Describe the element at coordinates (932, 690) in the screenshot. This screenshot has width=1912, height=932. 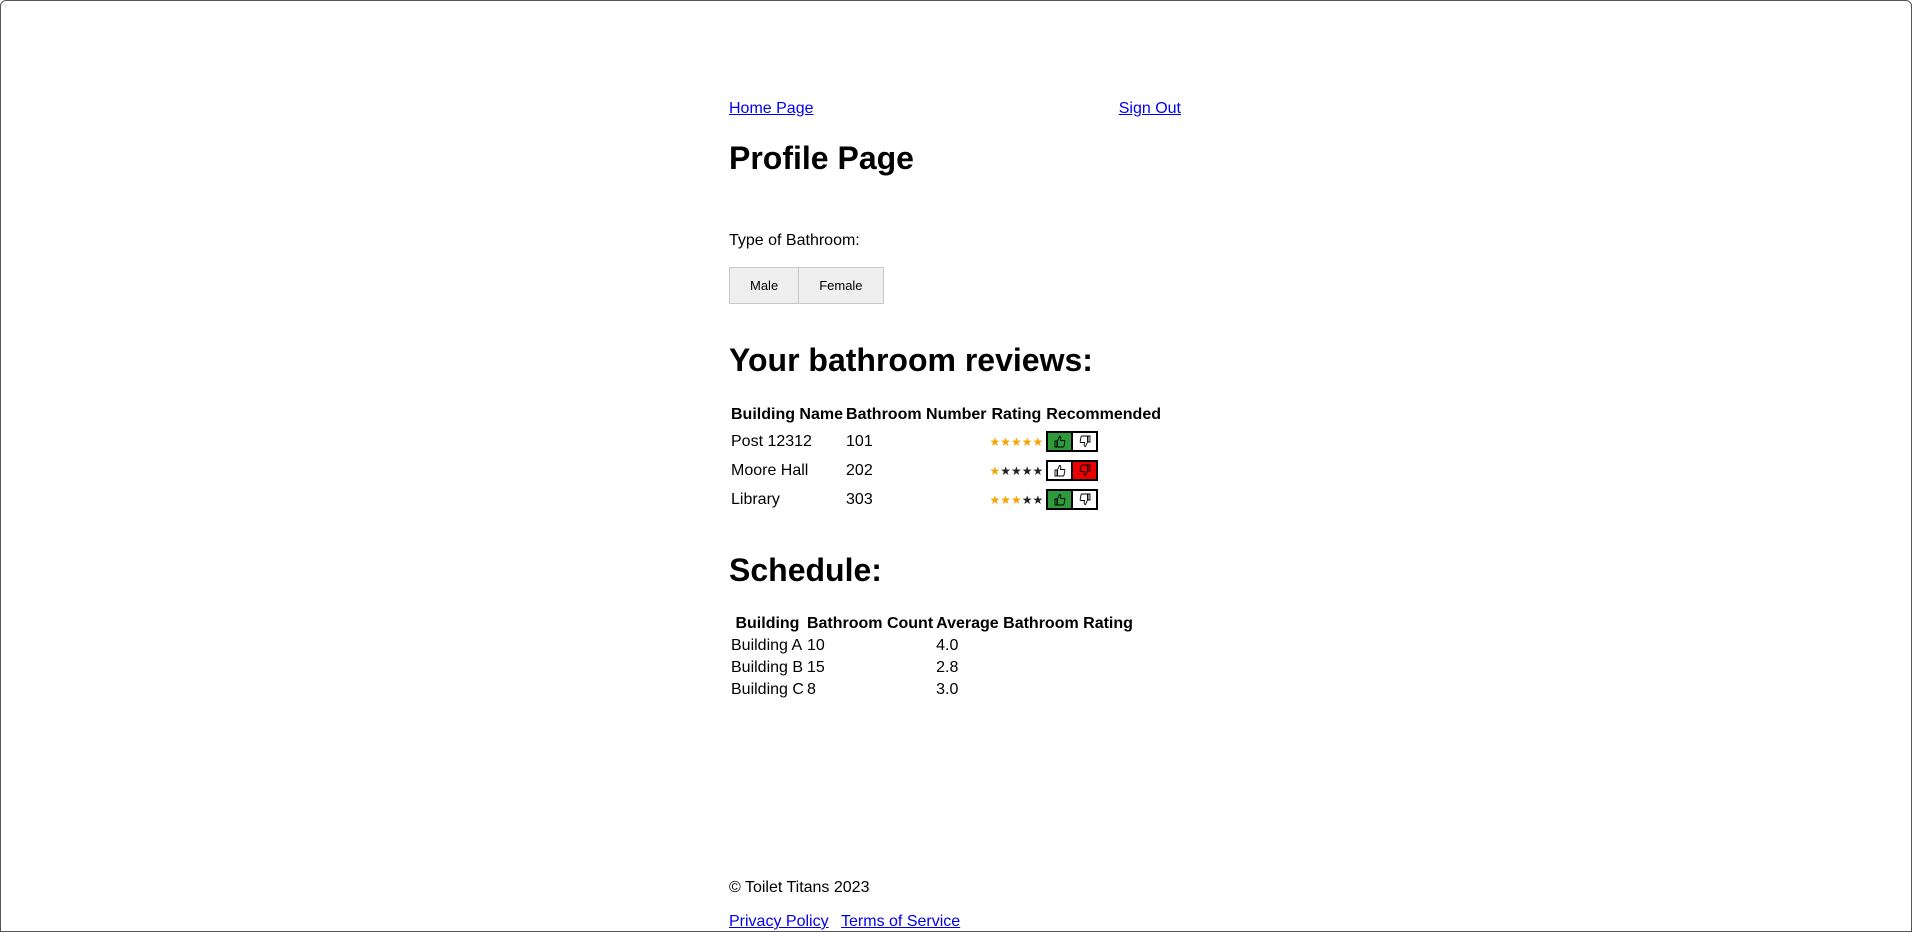
I see `schedule-row: Building C 8 3.0` at that location.